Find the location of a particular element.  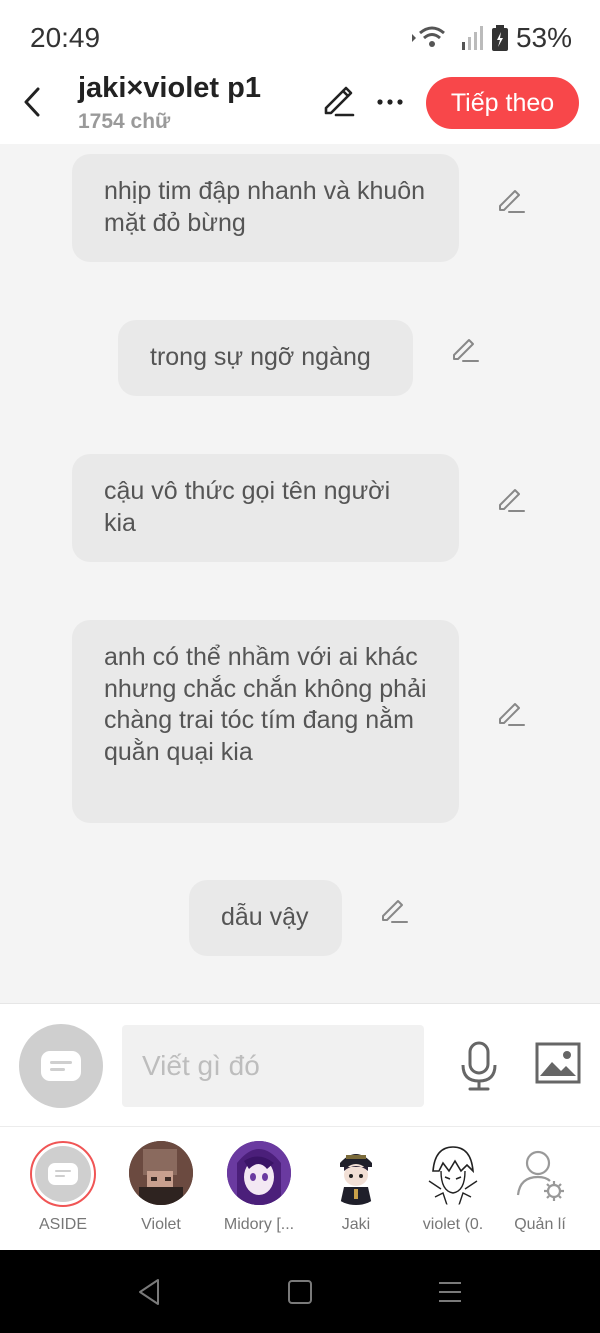

character-aside: ASIDE is located at coordinates (63, 1187).